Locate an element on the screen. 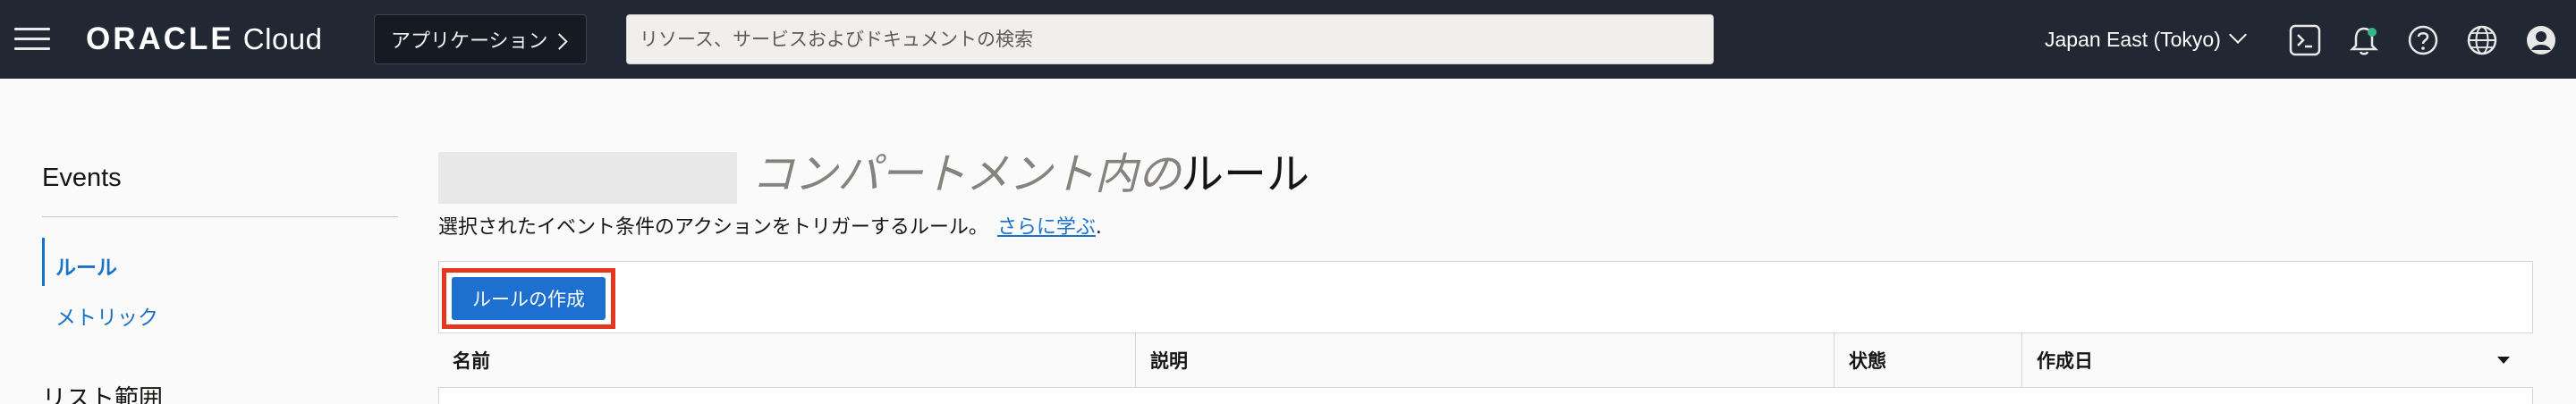 This screenshot has height=404, width=2576. page-description: 選択されたイベント条件のアクションをトリガーするルール。 さらに学ぶ. is located at coordinates (770, 225).